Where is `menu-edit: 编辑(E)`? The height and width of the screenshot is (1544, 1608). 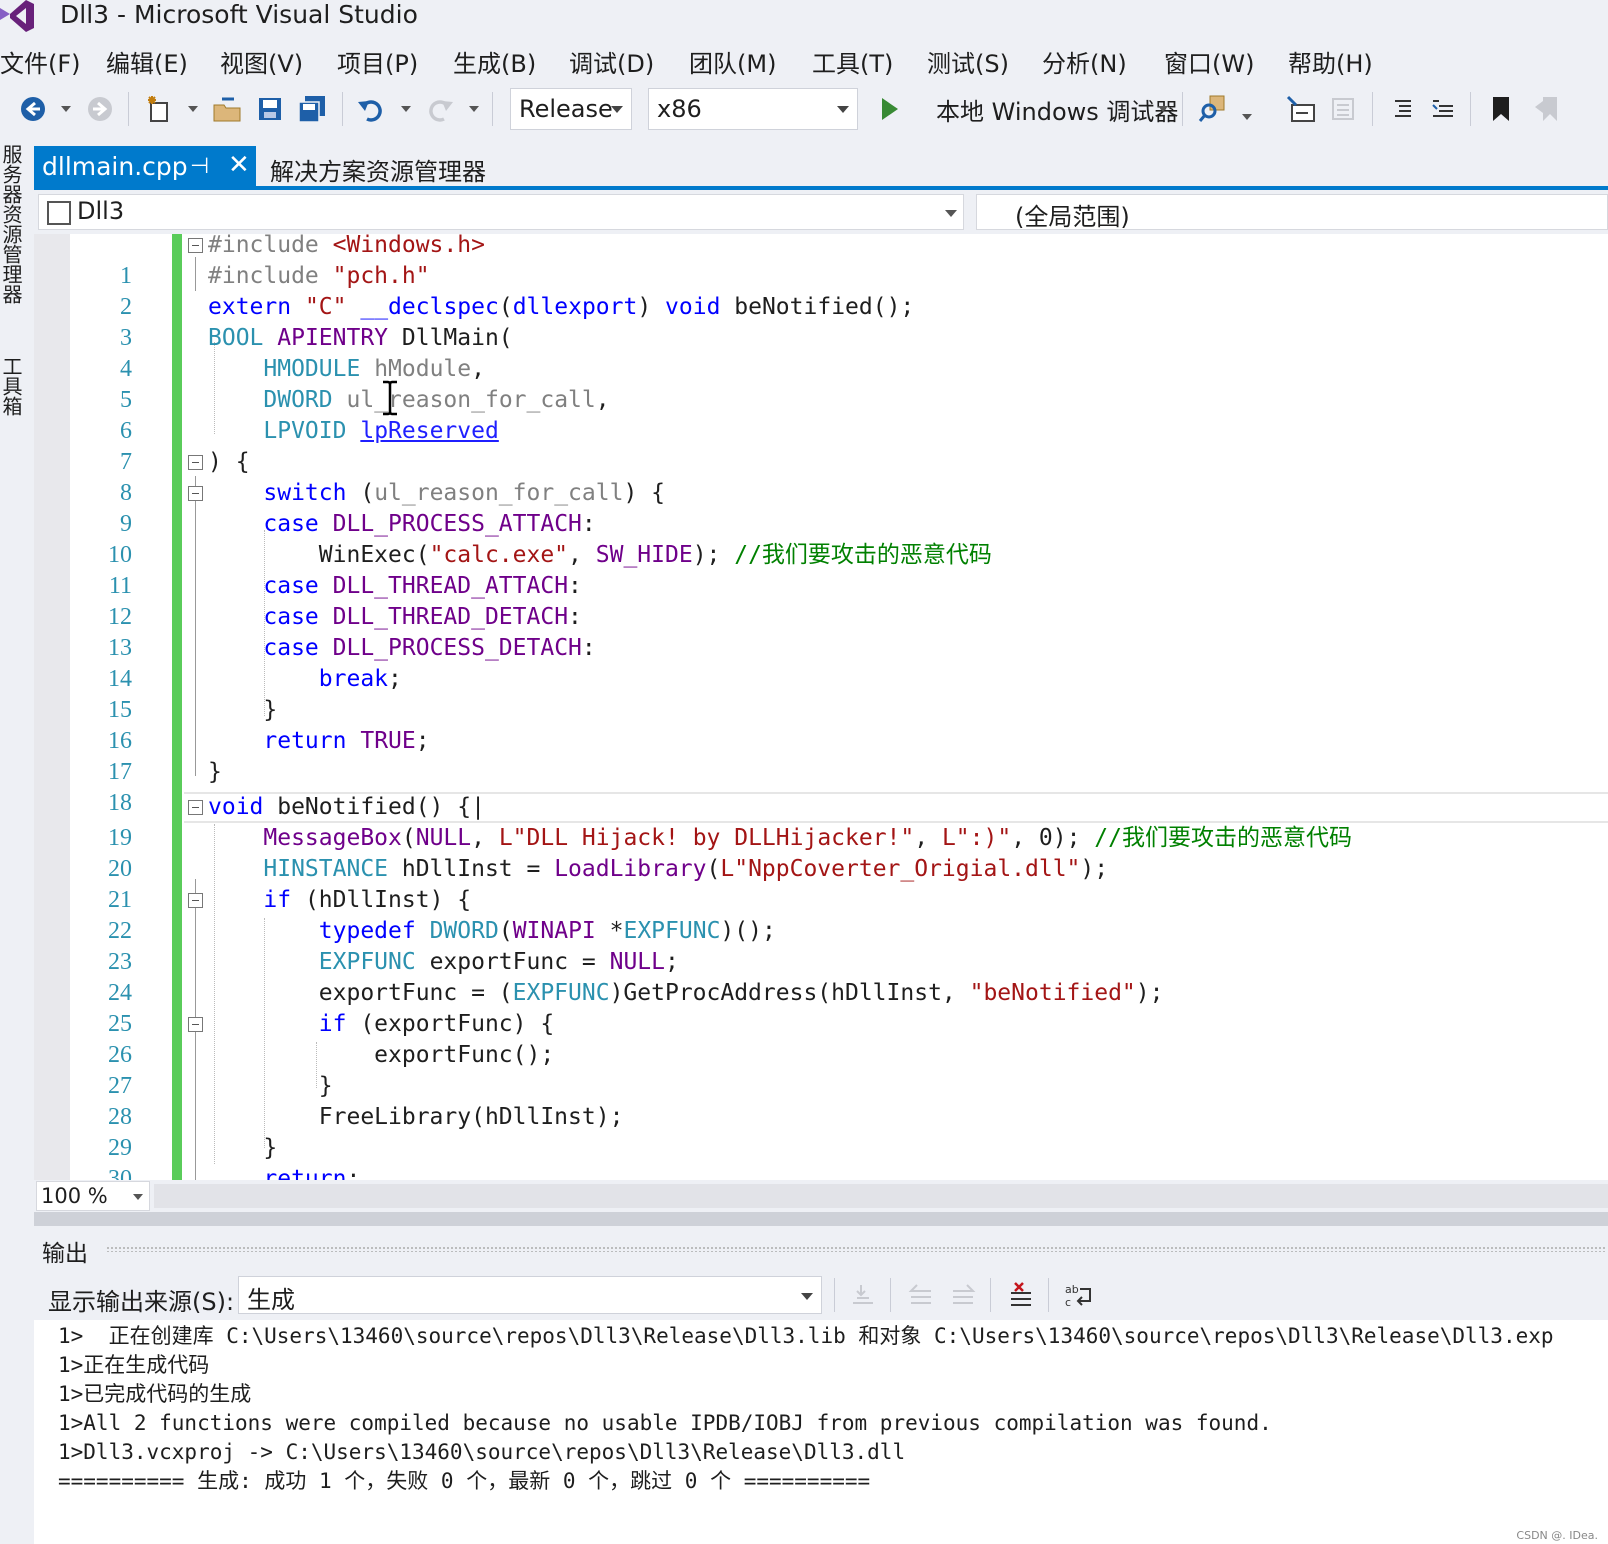 menu-edit: 编辑(E) is located at coordinates (147, 61).